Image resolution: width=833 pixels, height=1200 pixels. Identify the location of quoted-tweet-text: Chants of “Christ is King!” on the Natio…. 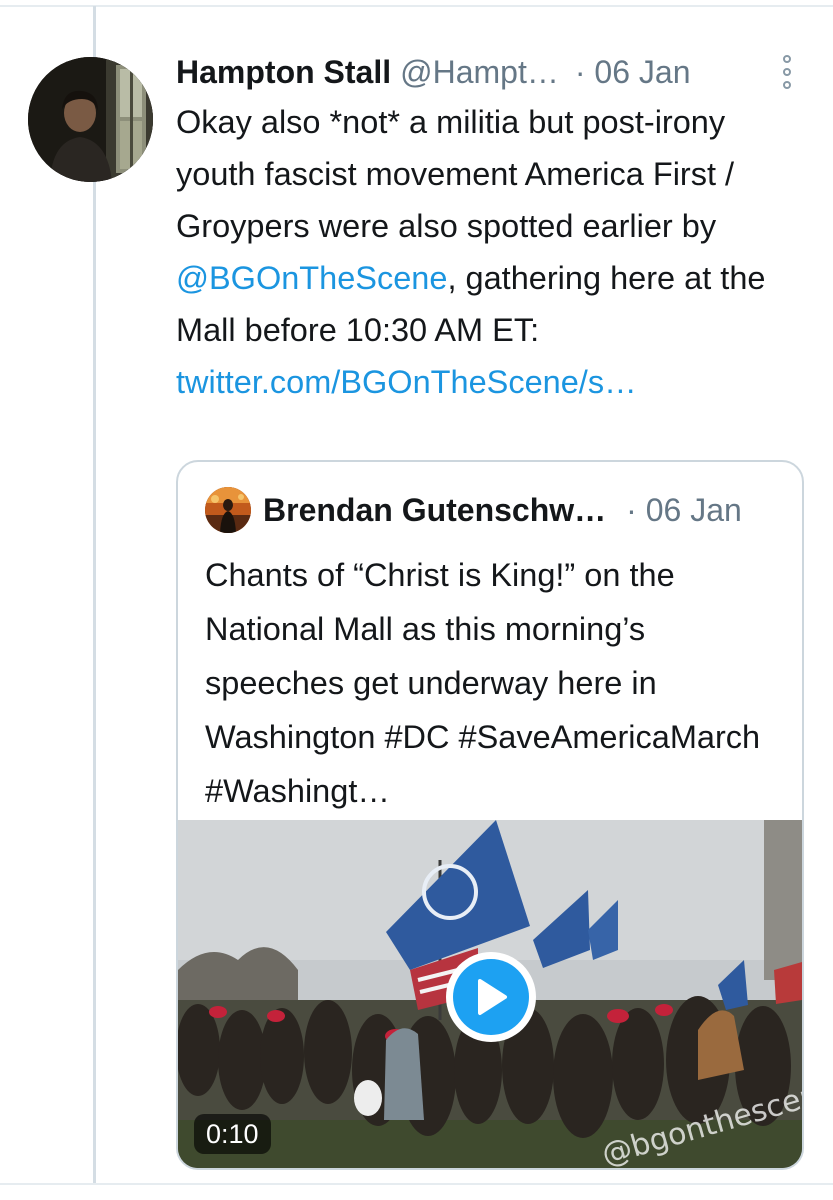
(483, 683).